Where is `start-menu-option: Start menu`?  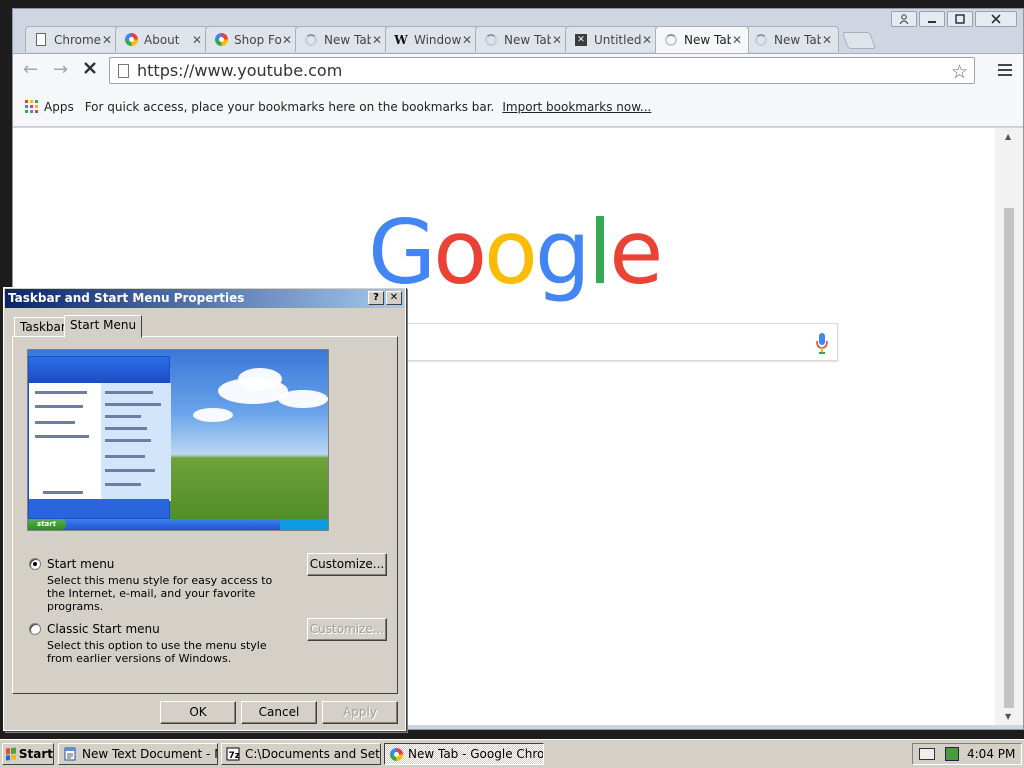 start-menu-option: Start menu is located at coordinates (71, 564).